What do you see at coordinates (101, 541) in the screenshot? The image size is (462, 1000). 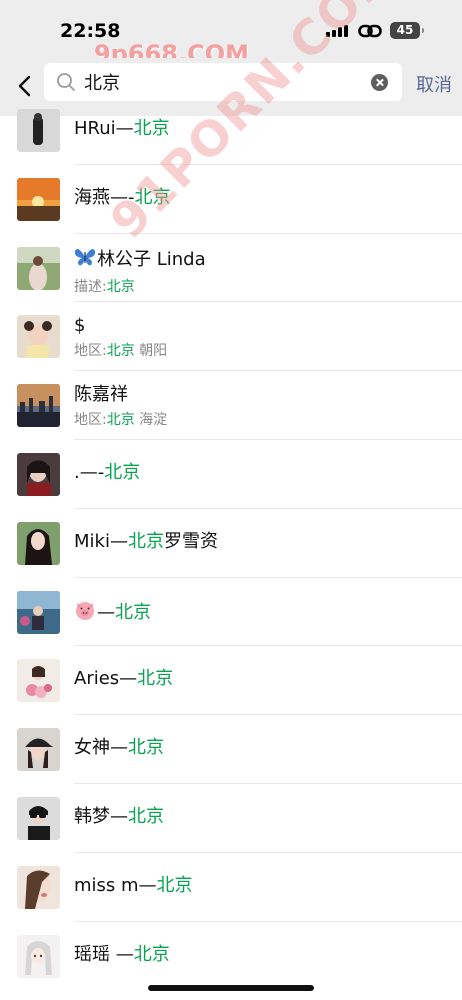 I see `contact-name-text: Miki—` at bounding box center [101, 541].